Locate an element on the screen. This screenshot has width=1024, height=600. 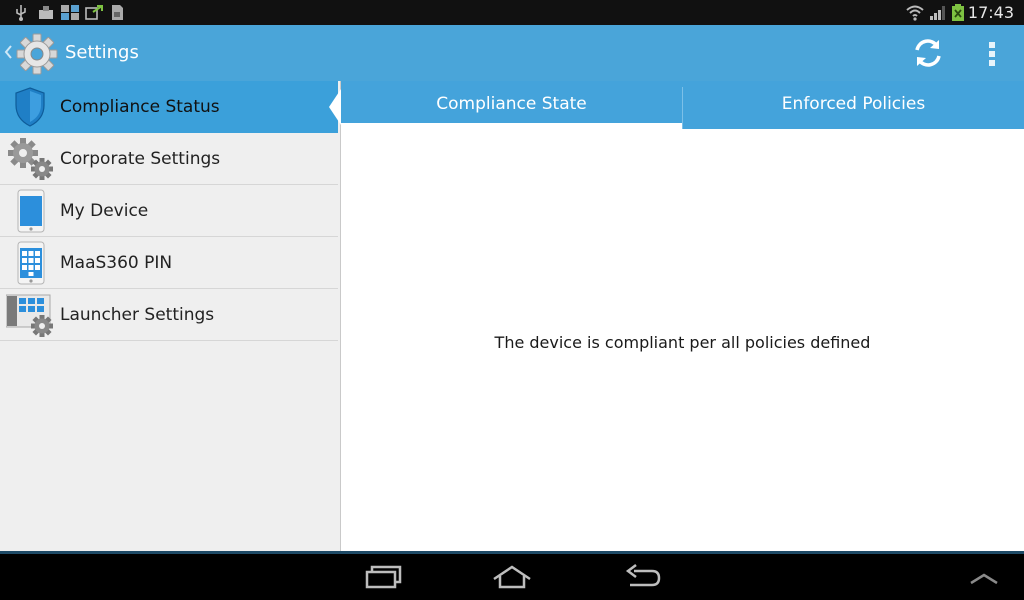
sim-icon is located at coordinates (117, 12).